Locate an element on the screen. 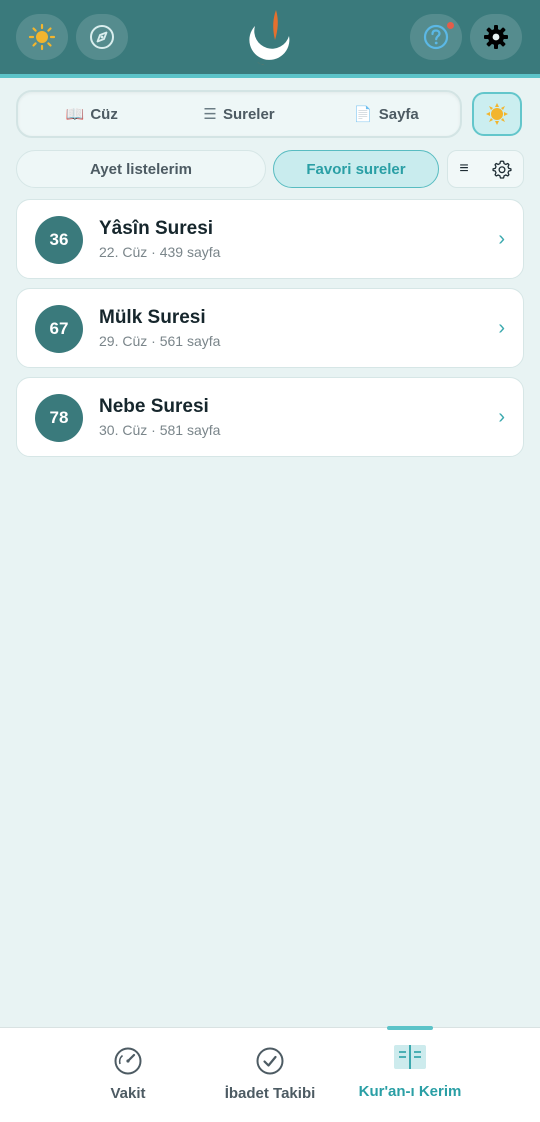 The height and width of the screenshot is (1122, 540). surah-detail: 22. Cüz · 439 sayfa is located at coordinates (160, 252).